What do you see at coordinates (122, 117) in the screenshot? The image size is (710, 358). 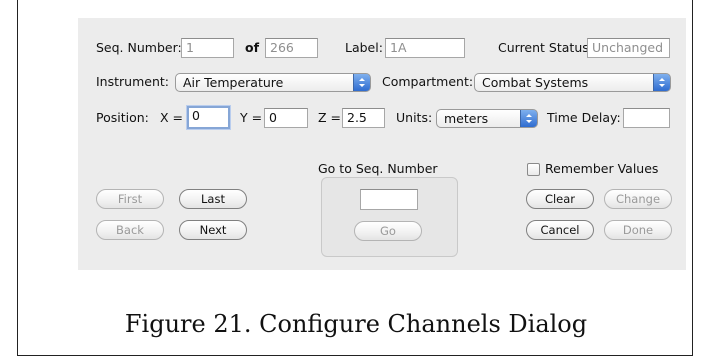 I see `position-label: Position:` at bounding box center [122, 117].